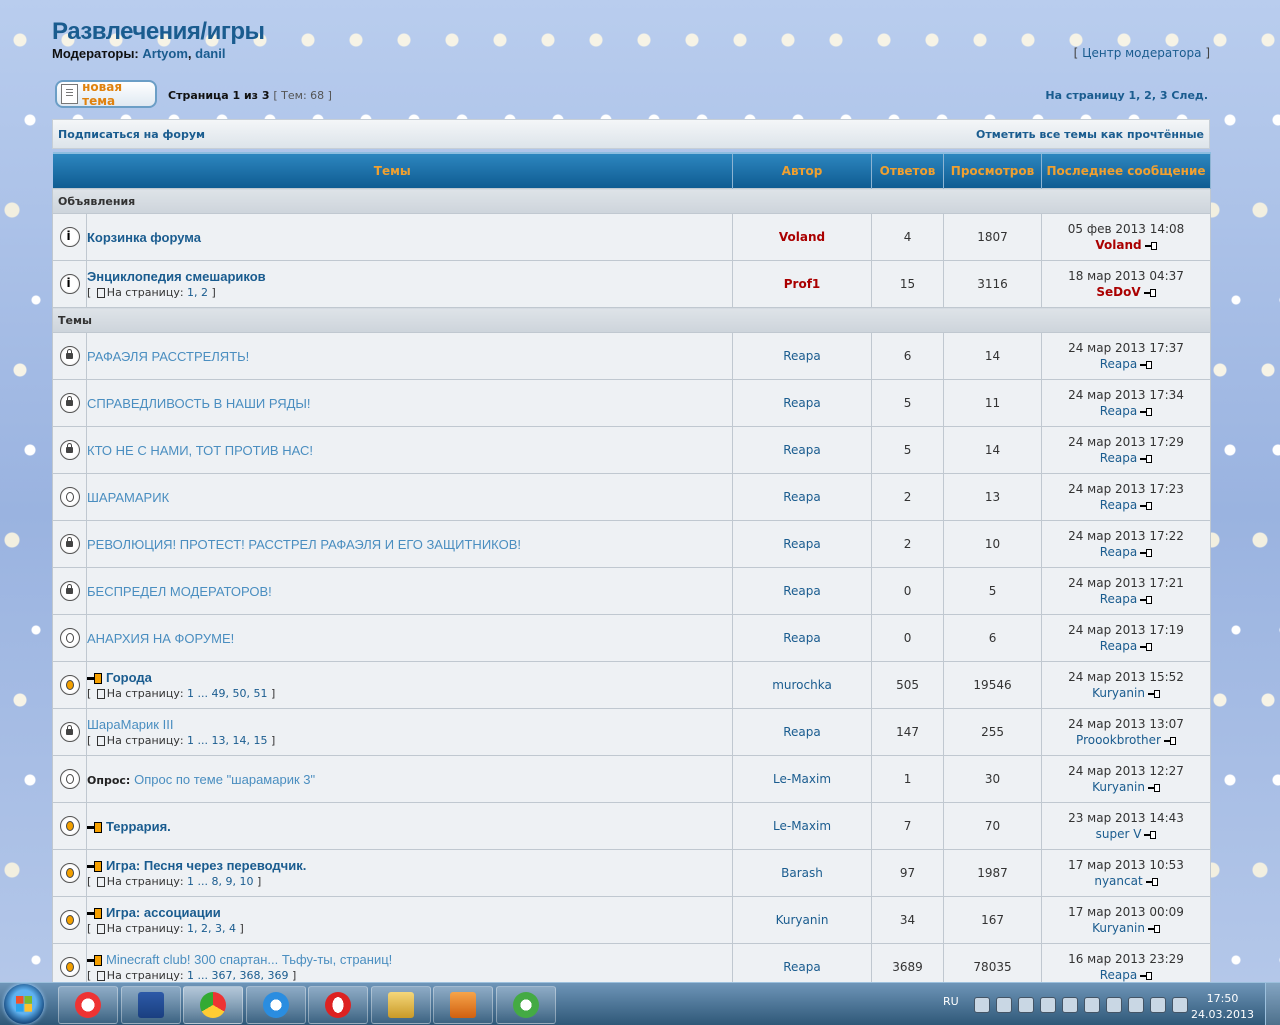 This screenshot has width=1280, height=1025. What do you see at coordinates (1164, 95) in the screenshot?
I see `pagination-page: 3` at bounding box center [1164, 95].